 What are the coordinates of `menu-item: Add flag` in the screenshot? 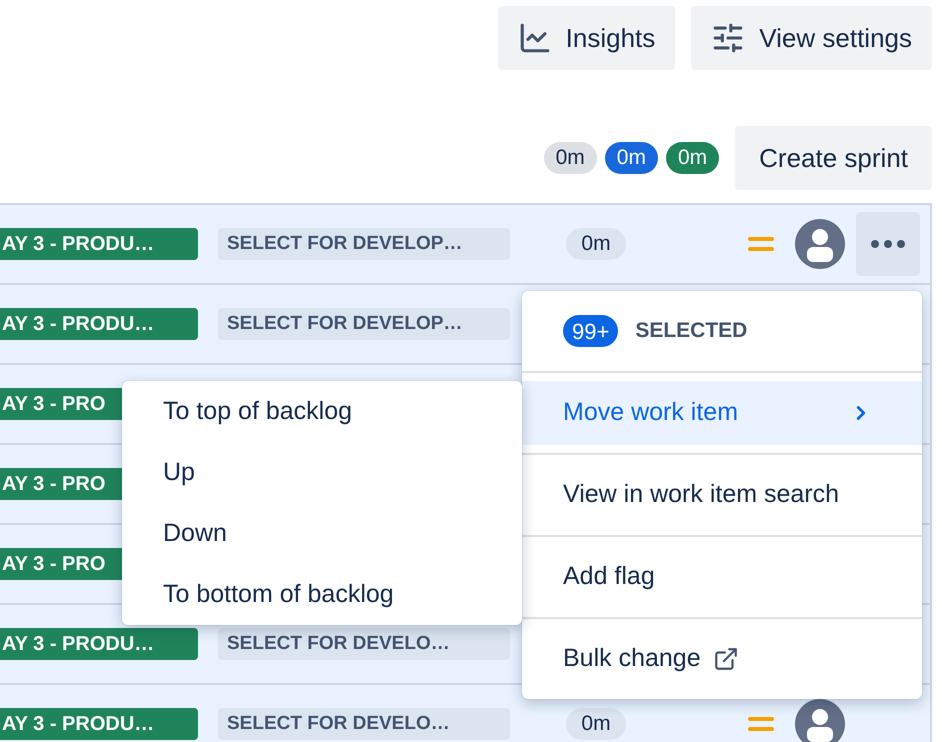 It's located at (722, 577).